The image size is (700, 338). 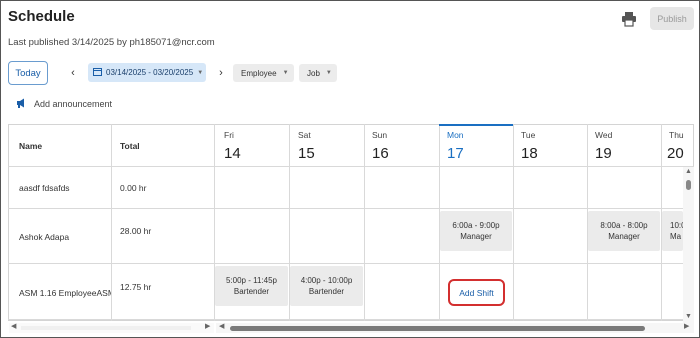 What do you see at coordinates (130, 146) in the screenshot?
I see `total-column-header: Total` at bounding box center [130, 146].